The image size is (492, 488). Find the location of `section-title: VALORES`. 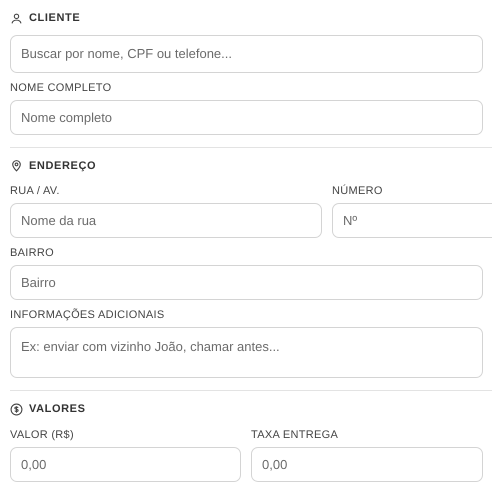

section-title: VALORES is located at coordinates (57, 409).